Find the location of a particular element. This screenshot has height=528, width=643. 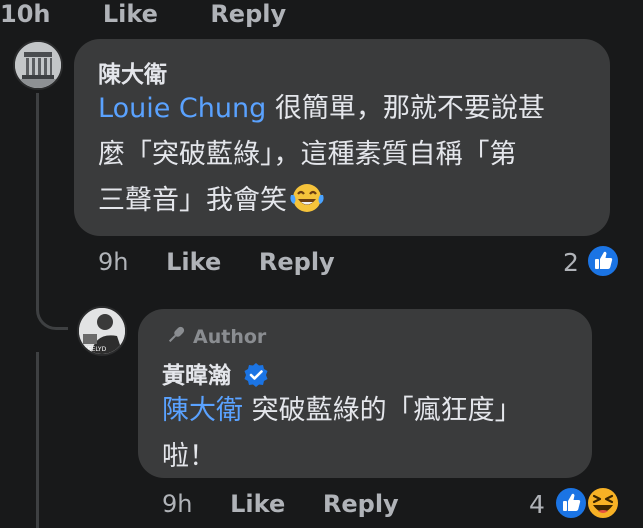

comment-line: 三聲音」我會笑 is located at coordinates (348, 201).